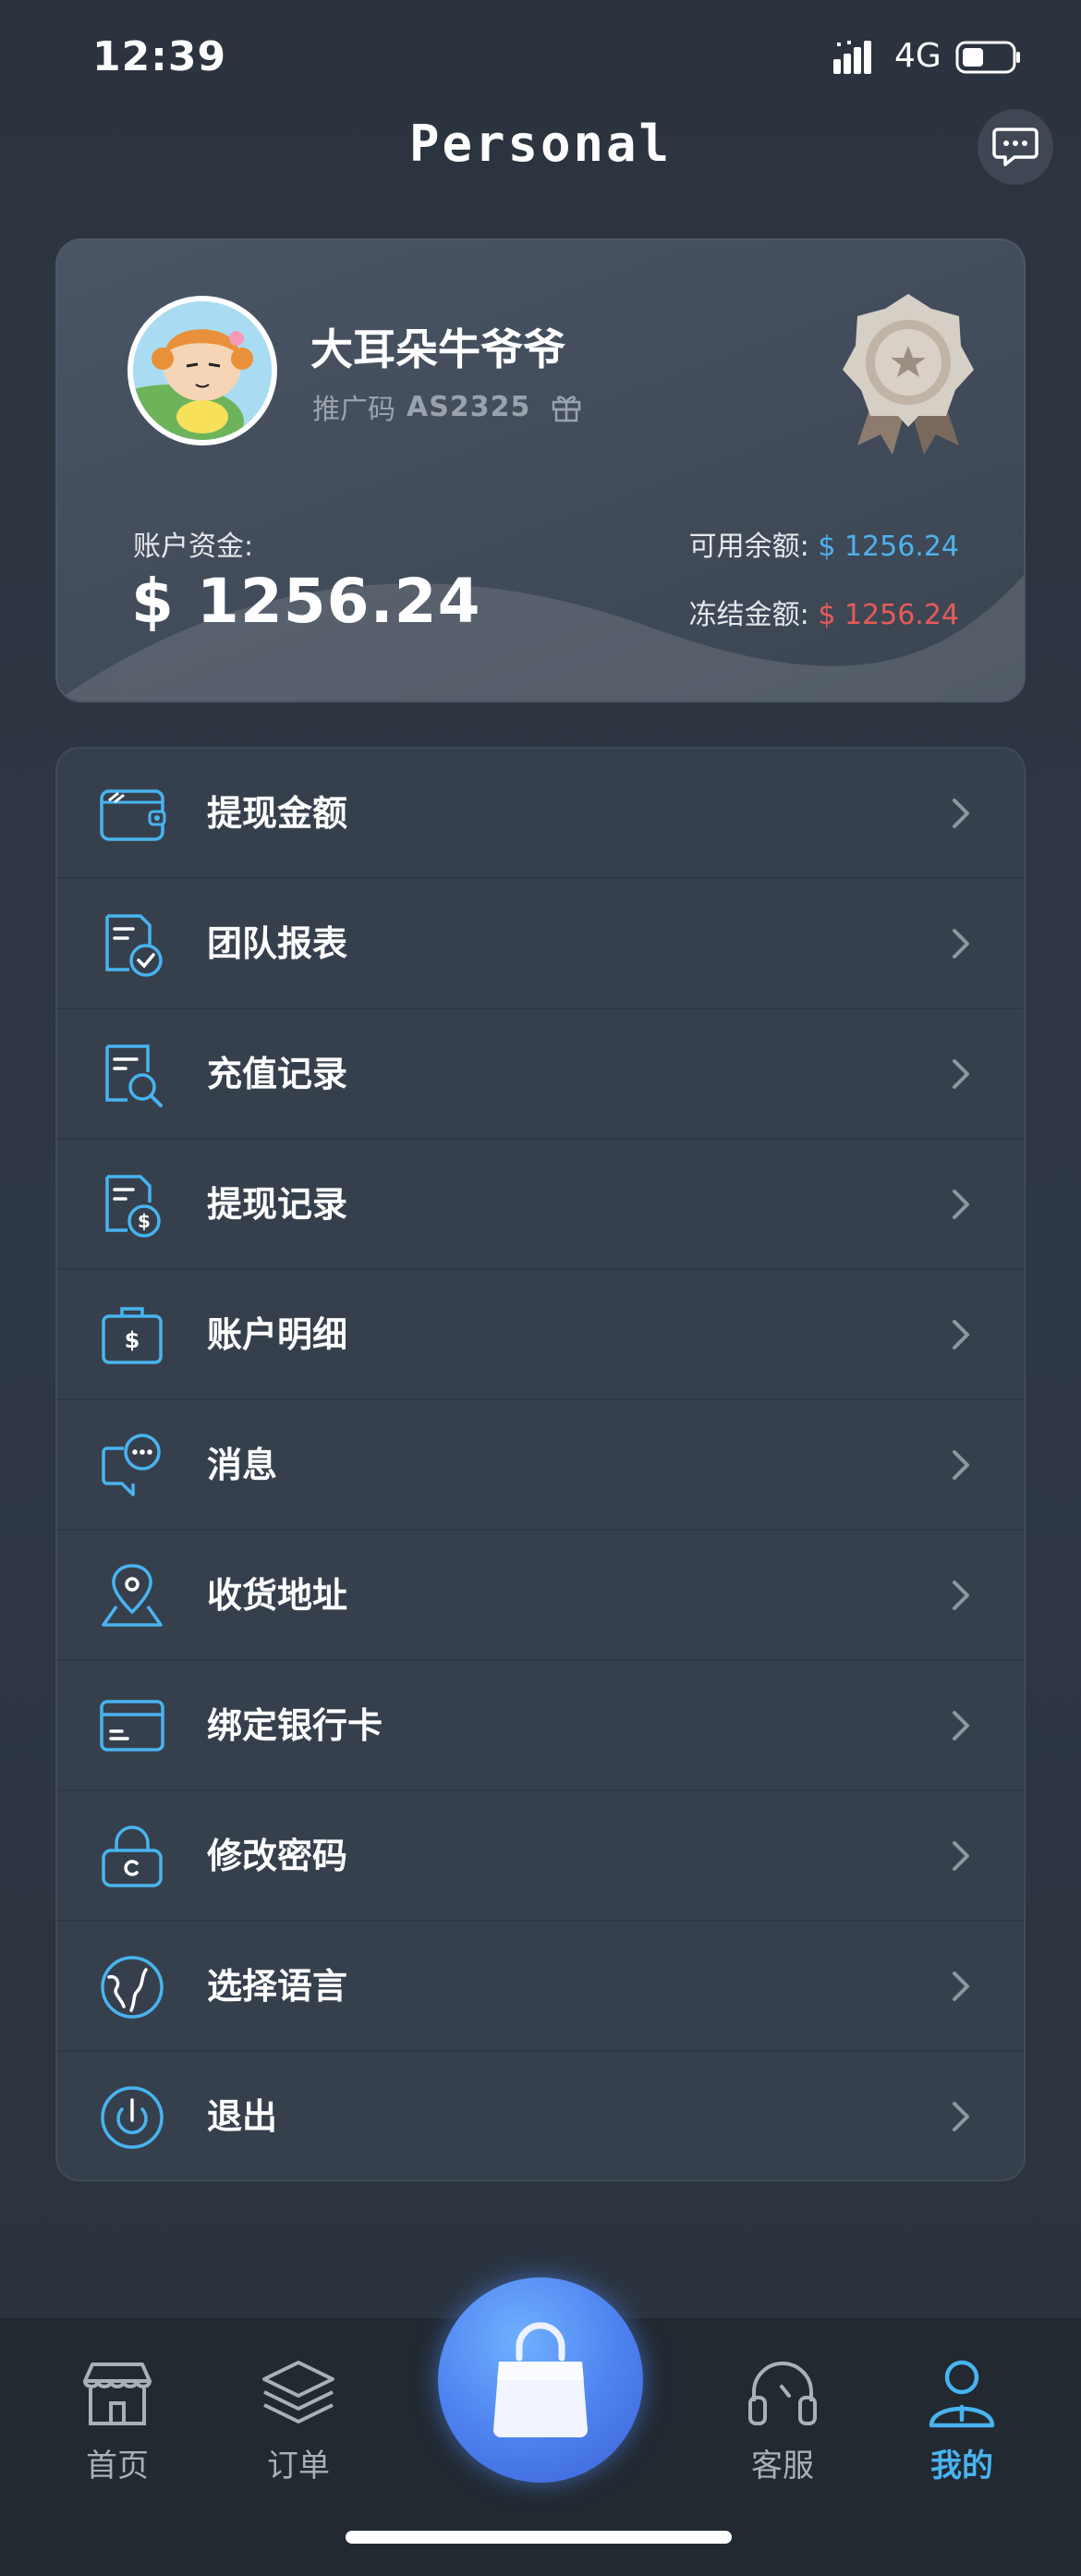  I want to click on gift-icon, so click(566, 406).